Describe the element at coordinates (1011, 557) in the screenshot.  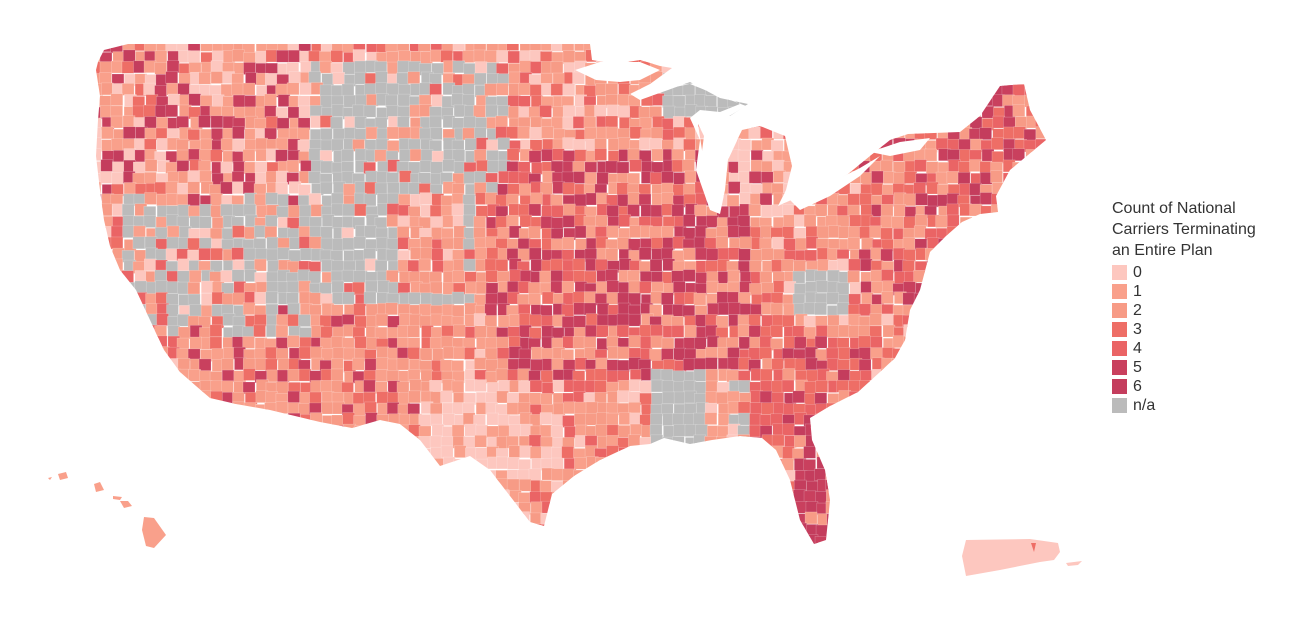
I see `puerto-rico-island` at that location.